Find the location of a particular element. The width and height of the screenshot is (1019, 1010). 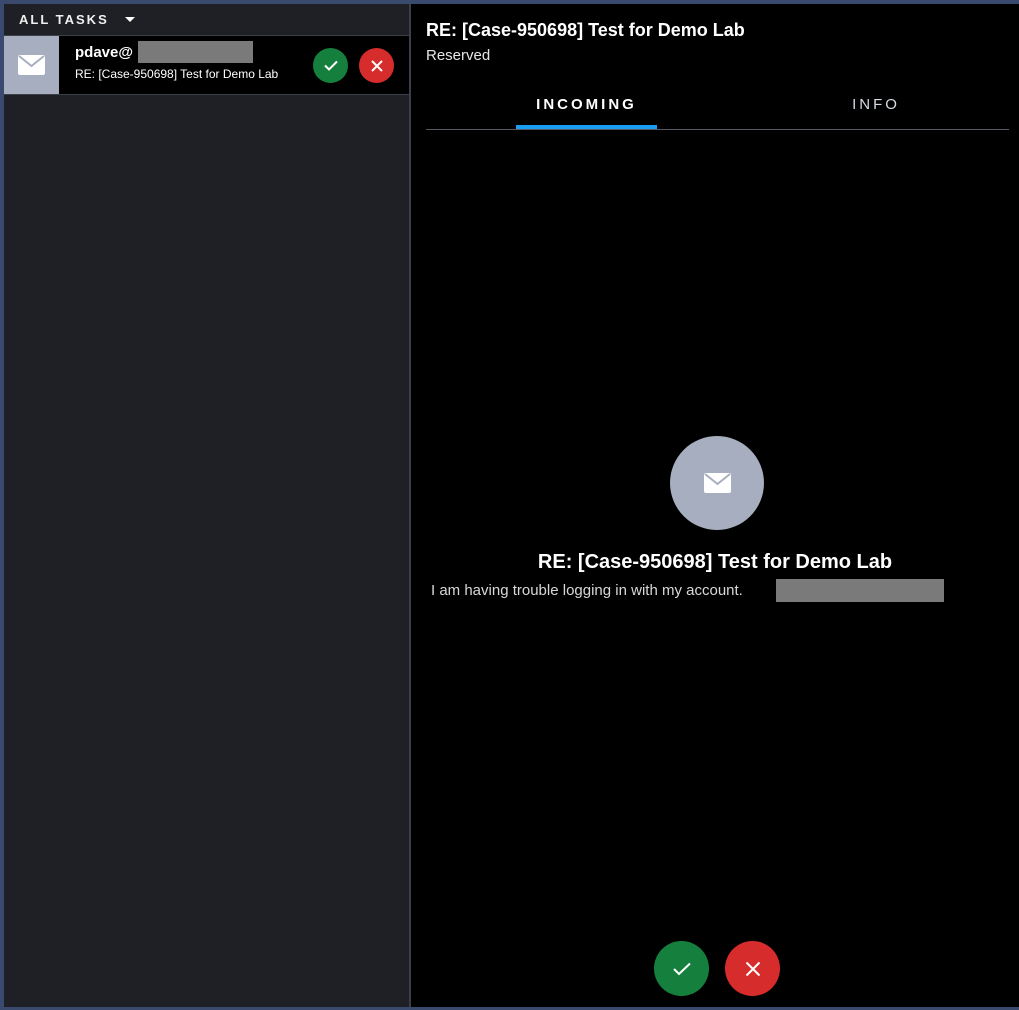

accept-button is located at coordinates (681, 968).